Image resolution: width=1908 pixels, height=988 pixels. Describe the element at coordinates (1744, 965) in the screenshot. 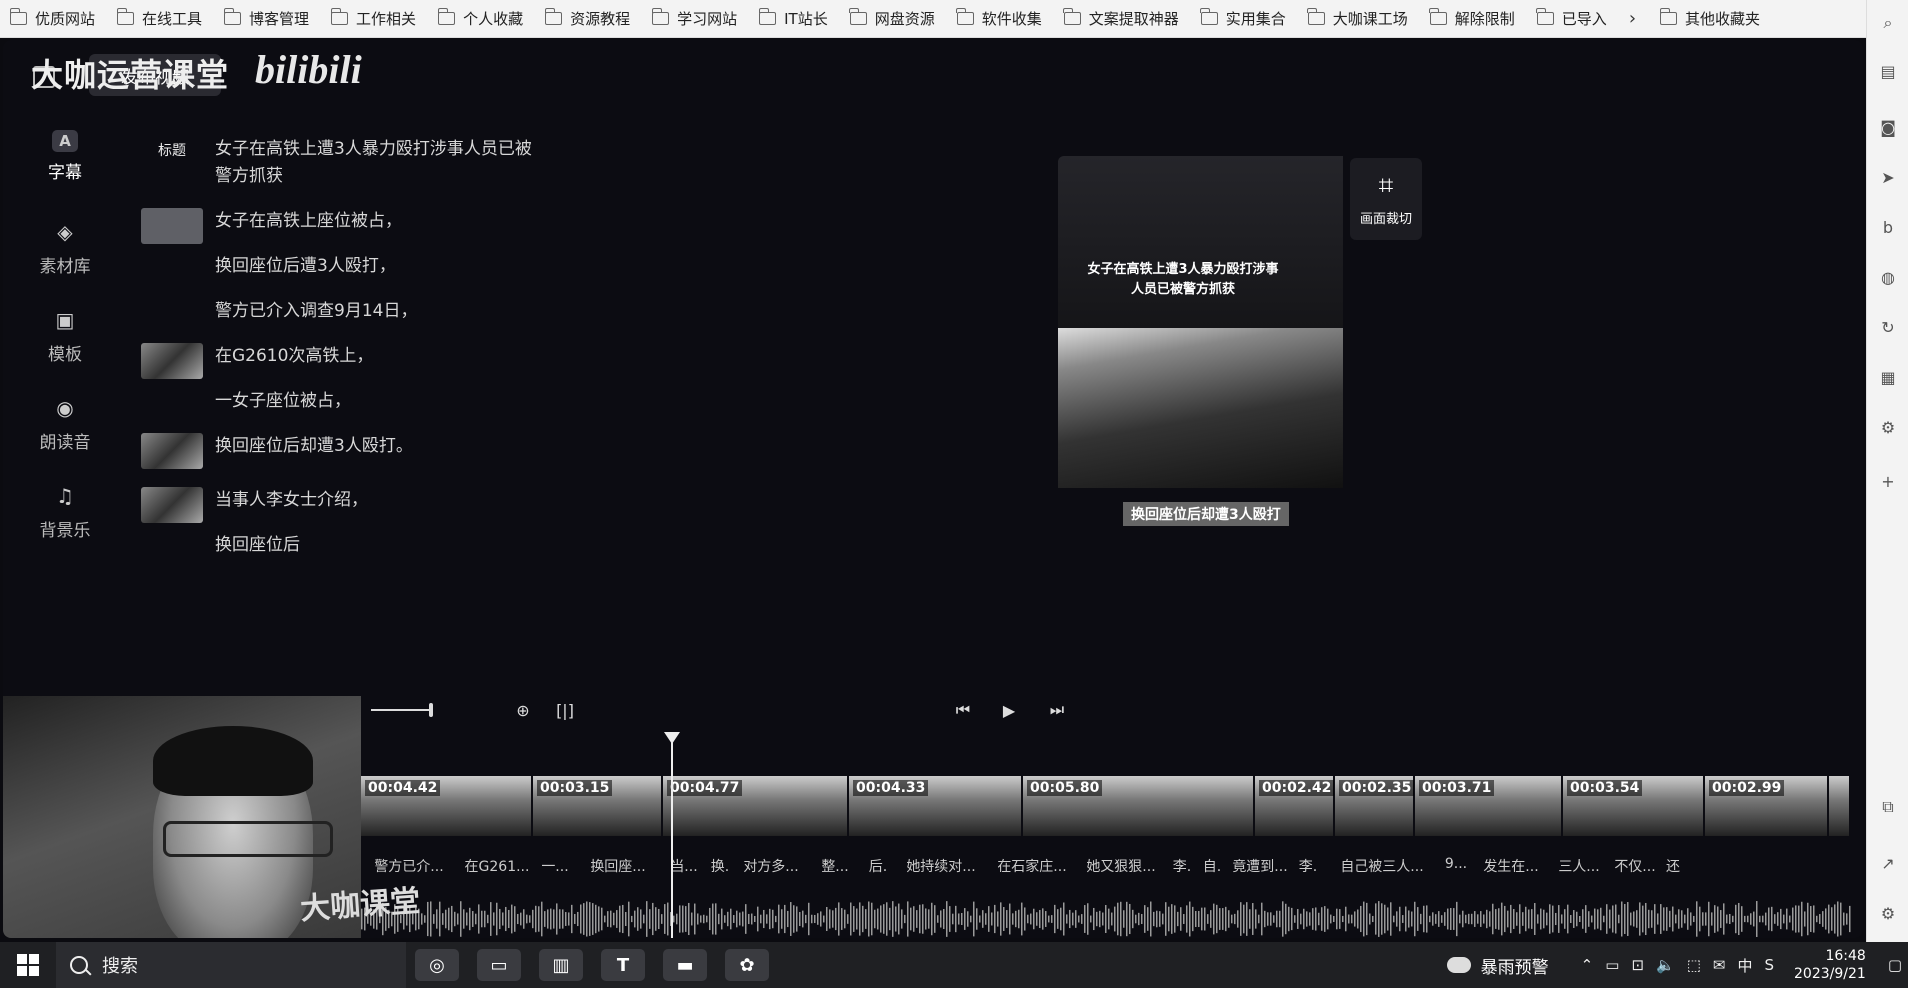

I see `ime-indicator: 中` at that location.